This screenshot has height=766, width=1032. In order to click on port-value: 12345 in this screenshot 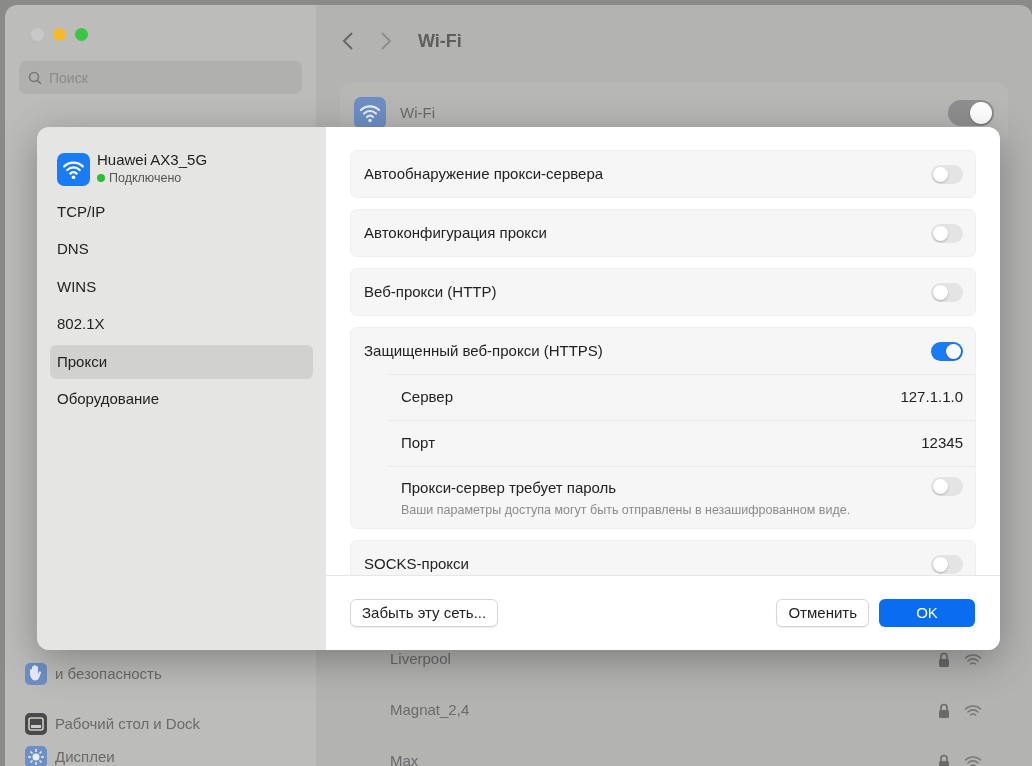, I will do `click(942, 443)`.